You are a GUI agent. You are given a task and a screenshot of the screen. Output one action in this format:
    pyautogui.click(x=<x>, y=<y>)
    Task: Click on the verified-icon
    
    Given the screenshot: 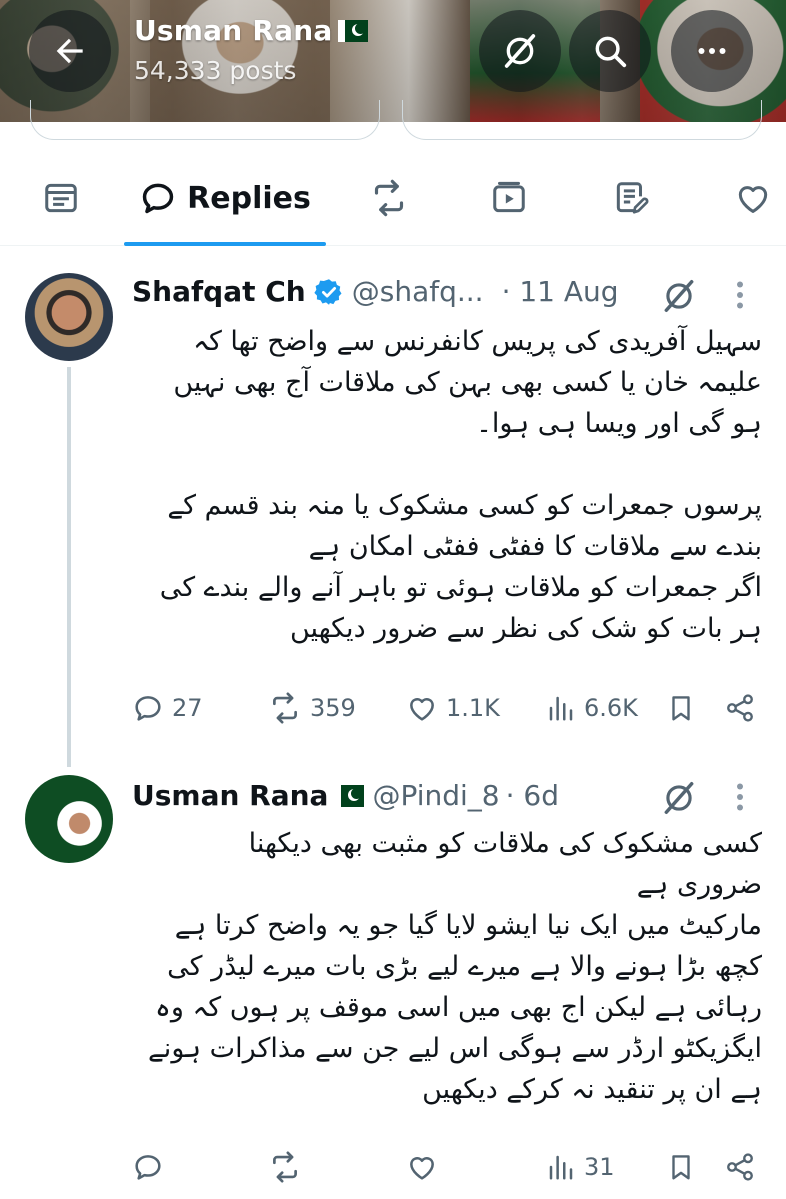 What is the action you would take?
    pyautogui.click(x=329, y=292)
    